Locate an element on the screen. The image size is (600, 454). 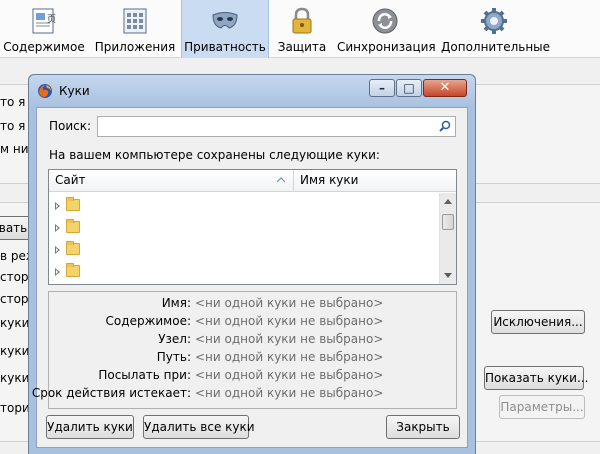
detail-row-path: Путь: <ни одной куки не выбрано> is located at coordinates (252, 358).